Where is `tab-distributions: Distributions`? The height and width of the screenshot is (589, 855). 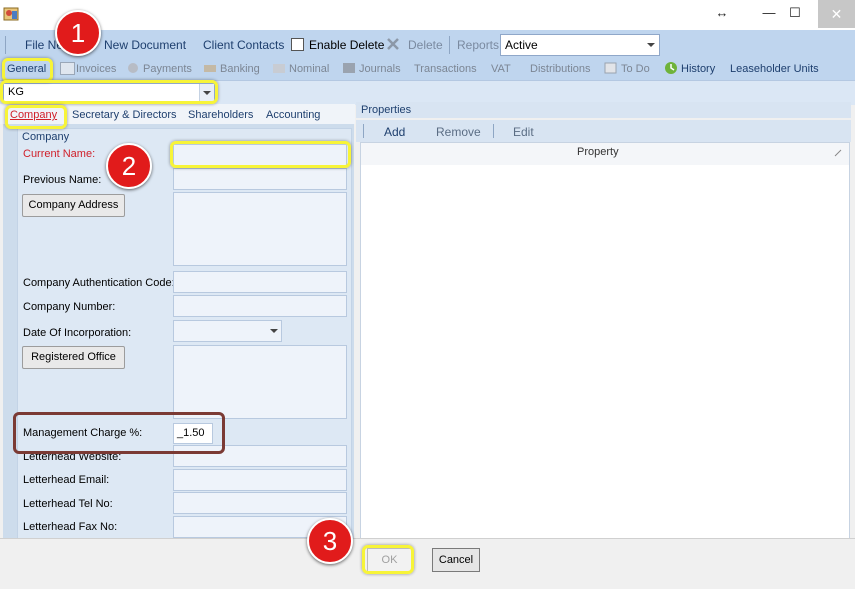 tab-distributions: Distributions is located at coordinates (560, 69).